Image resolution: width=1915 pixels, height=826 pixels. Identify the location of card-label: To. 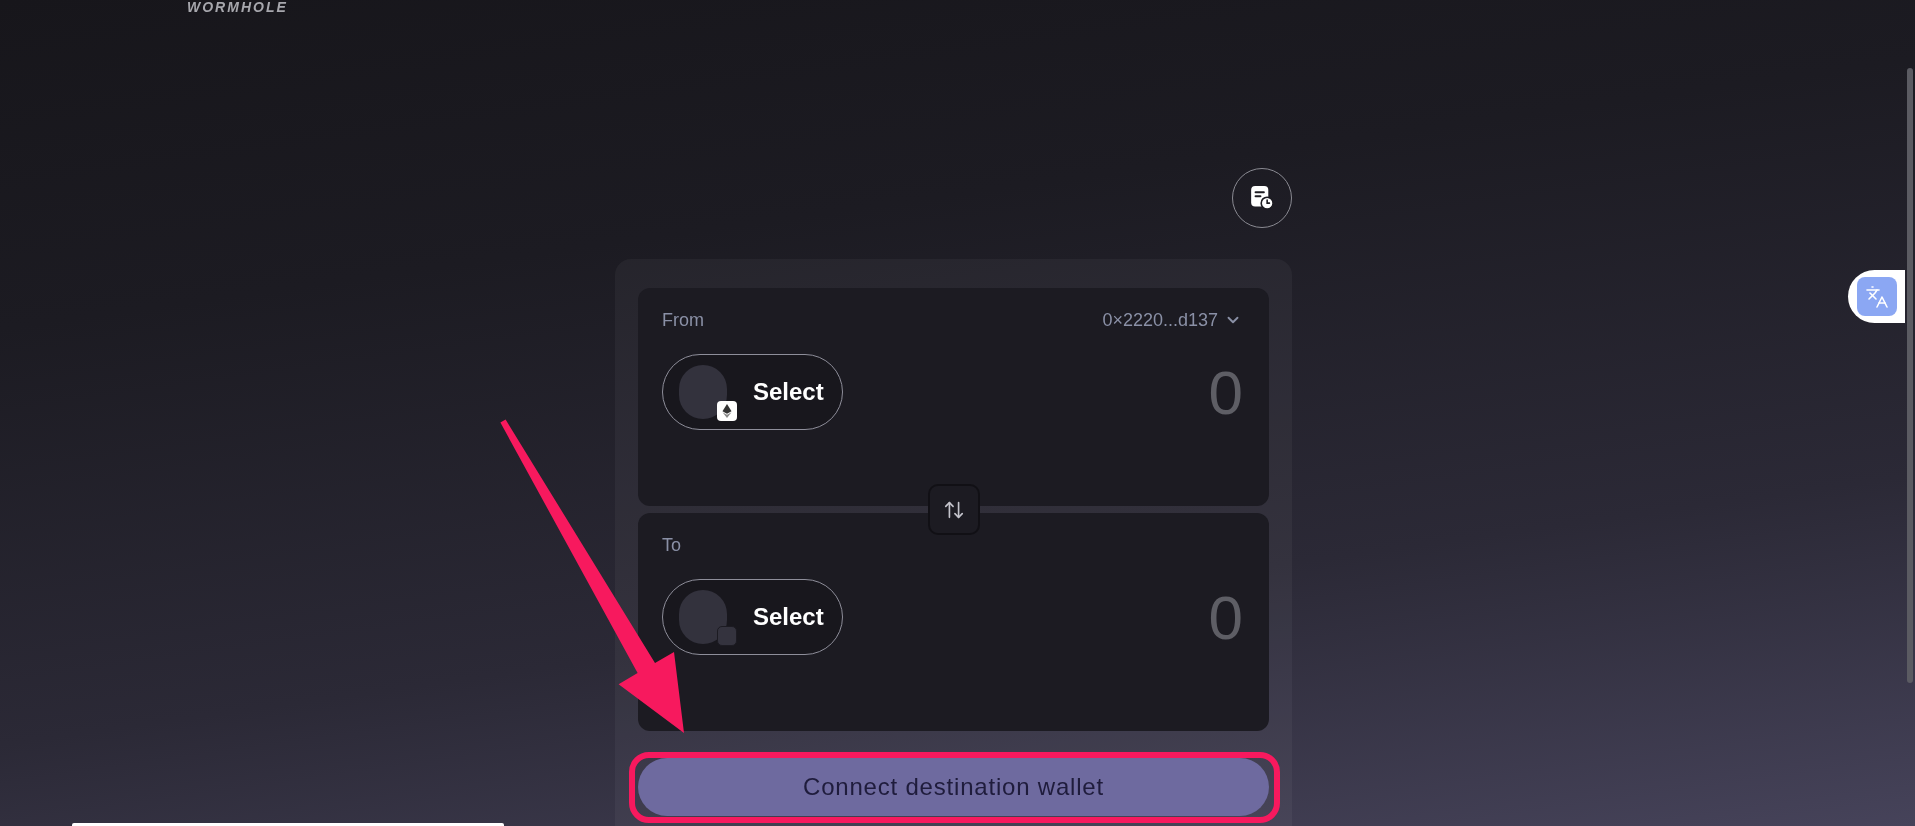
(671, 545).